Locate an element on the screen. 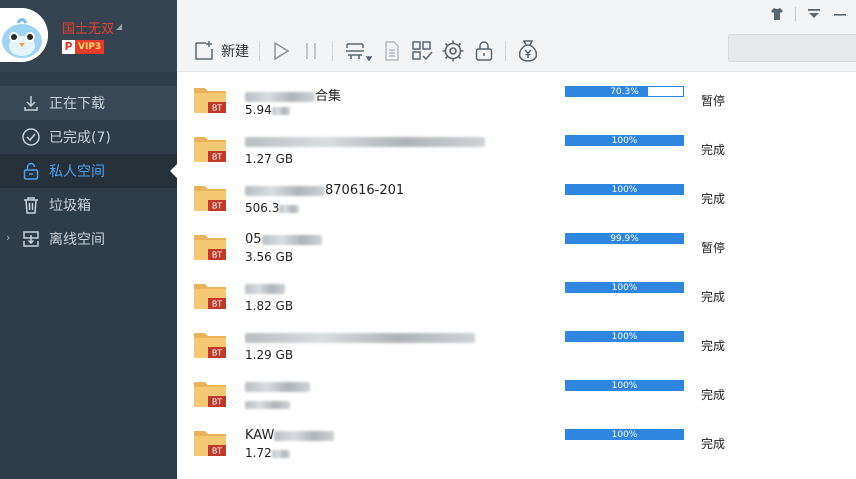 The height and width of the screenshot is (479, 856). task-size-text: 506.3 is located at coordinates (262, 208).